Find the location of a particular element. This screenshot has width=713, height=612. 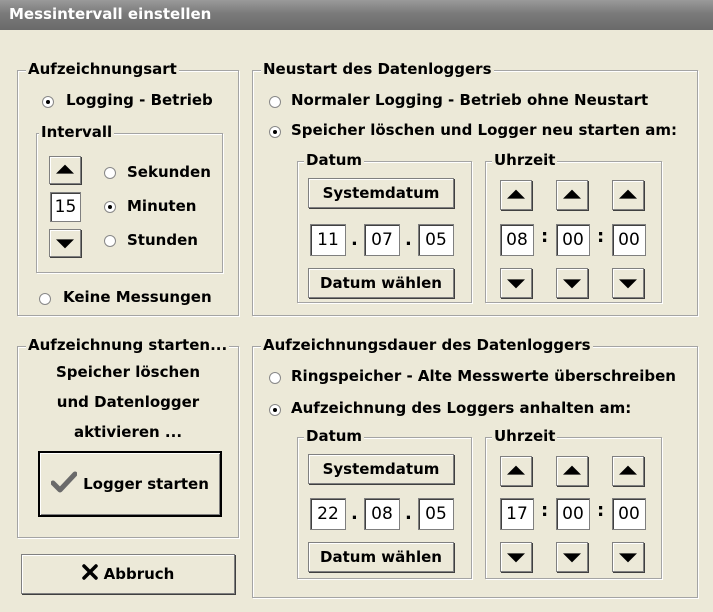

day-field: 22 is located at coordinates (328, 514).